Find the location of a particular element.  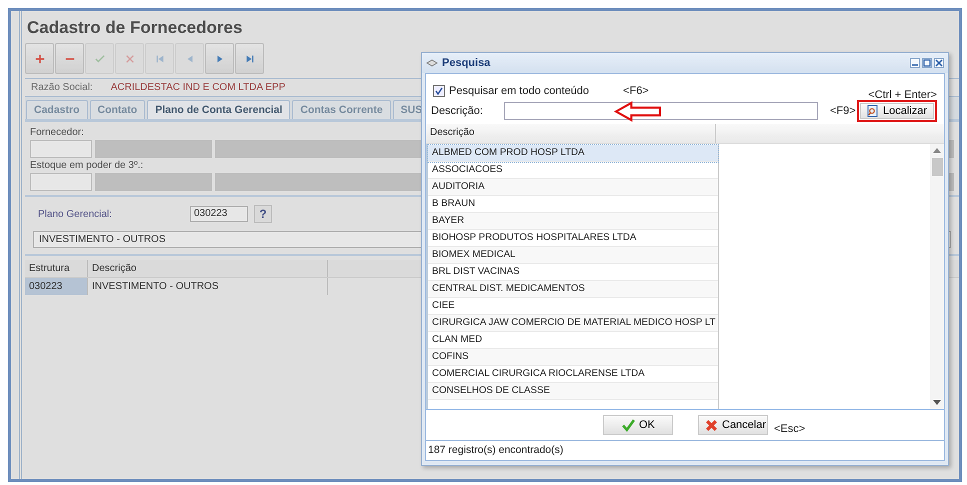

triangle-right-icon is located at coordinates (219, 59).